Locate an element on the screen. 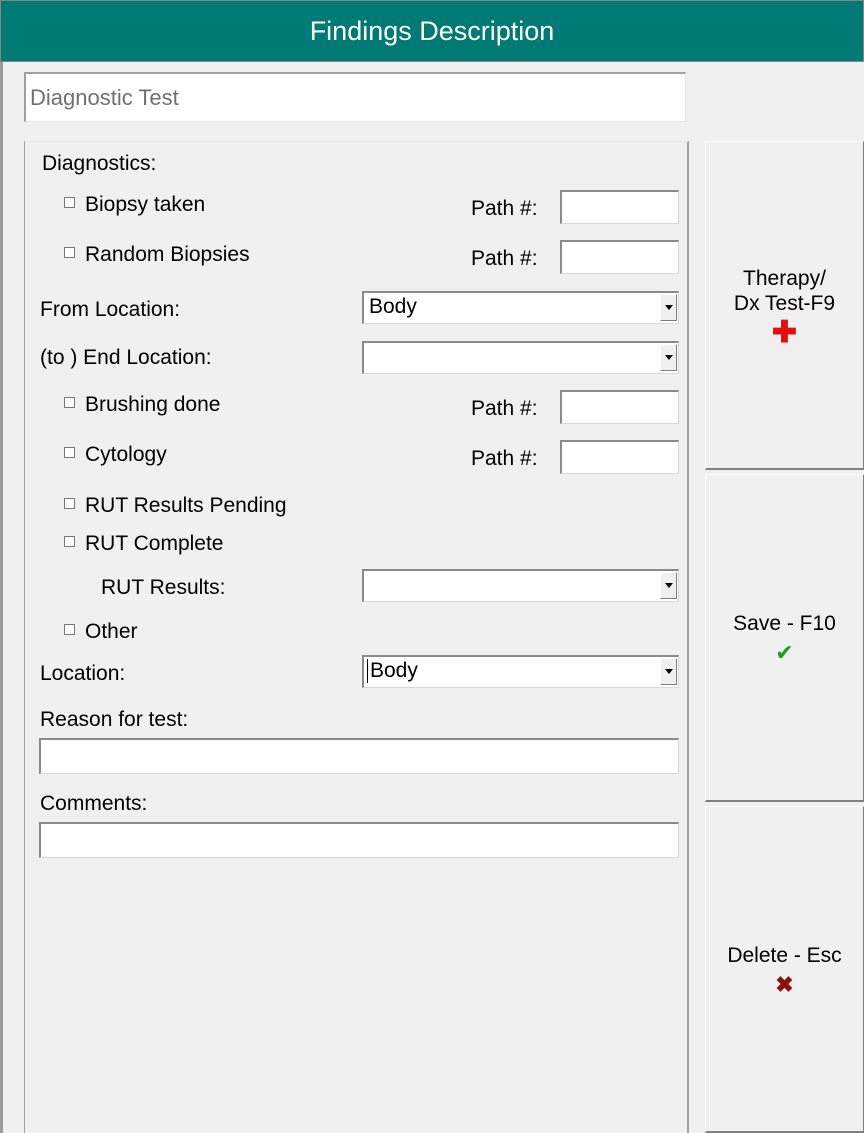 The width and height of the screenshot is (864, 1133). location-label: Location: is located at coordinates (83, 673).